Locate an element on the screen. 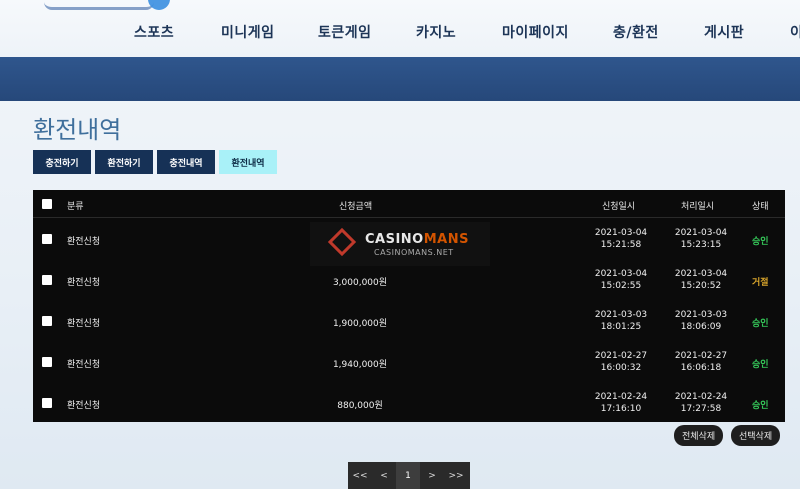 The height and width of the screenshot is (489, 800). row-processed-clock: 15:20:52 is located at coordinates (701, 286).